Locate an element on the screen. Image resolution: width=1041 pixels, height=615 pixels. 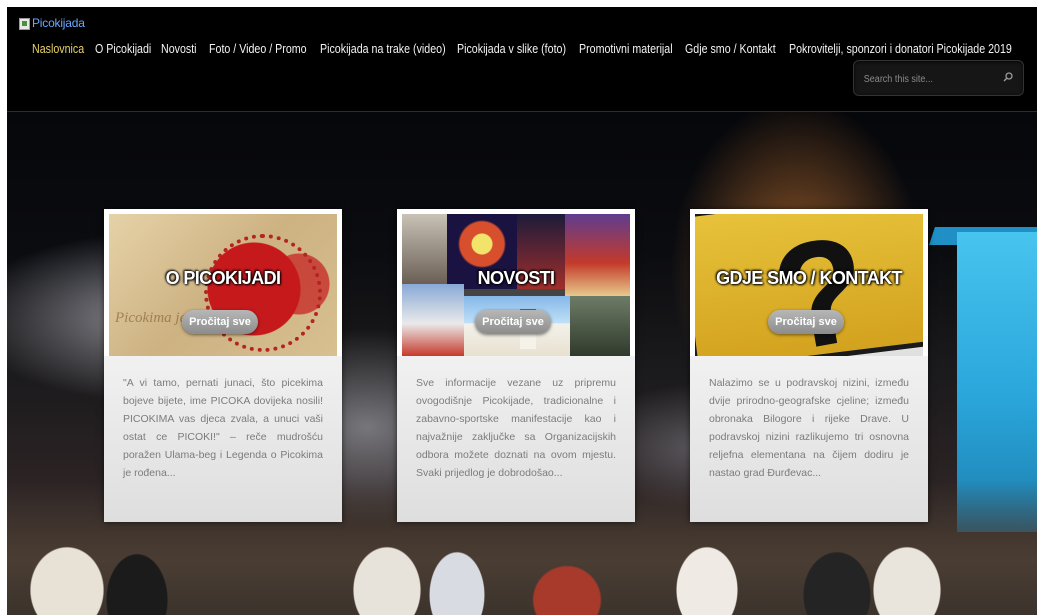
site-logo: Picokijada is located at coordinates (52, 23).